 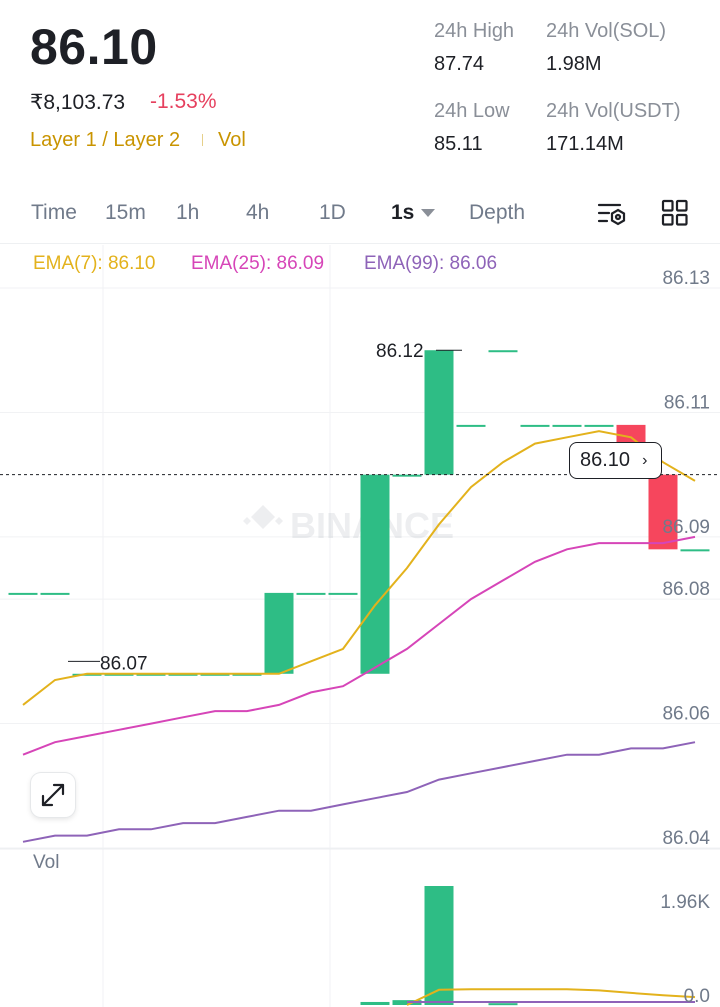 What do you see at coordinates (348, 525) in the screenshot?
I see `binance-watermark: BINANCE` at bounding box center [348, 525].